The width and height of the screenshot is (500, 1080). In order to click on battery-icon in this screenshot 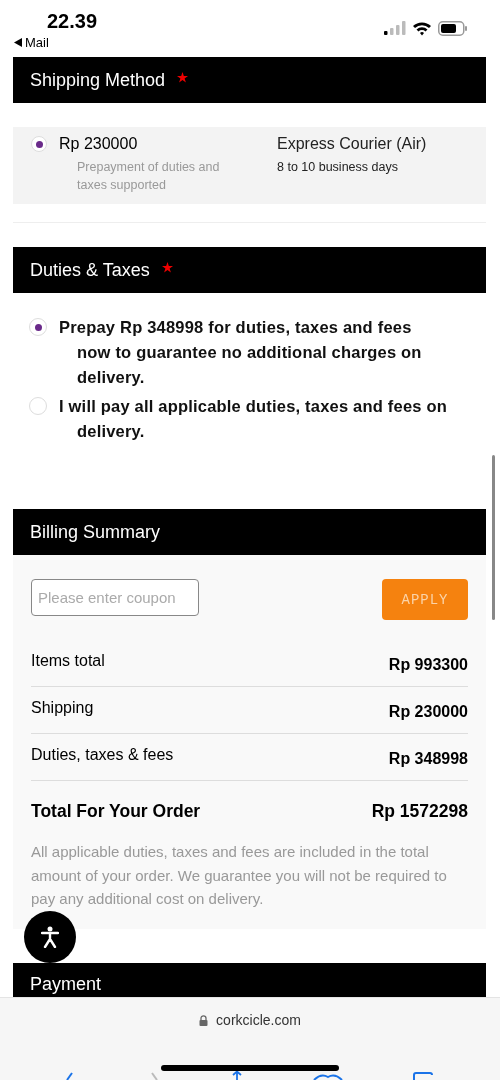, I will do `click(453, 28)`.